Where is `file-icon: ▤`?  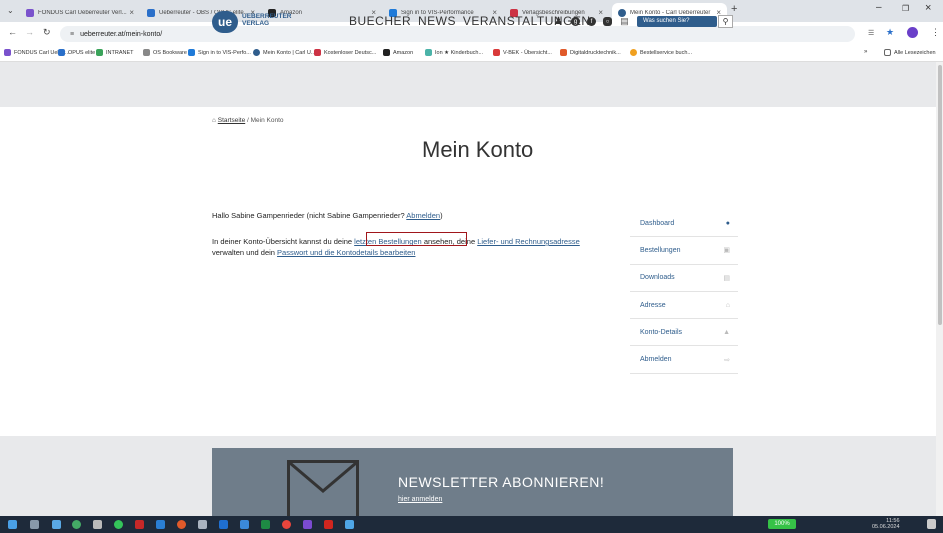 file-icon: ▤ is located at coordinates (726, 278).